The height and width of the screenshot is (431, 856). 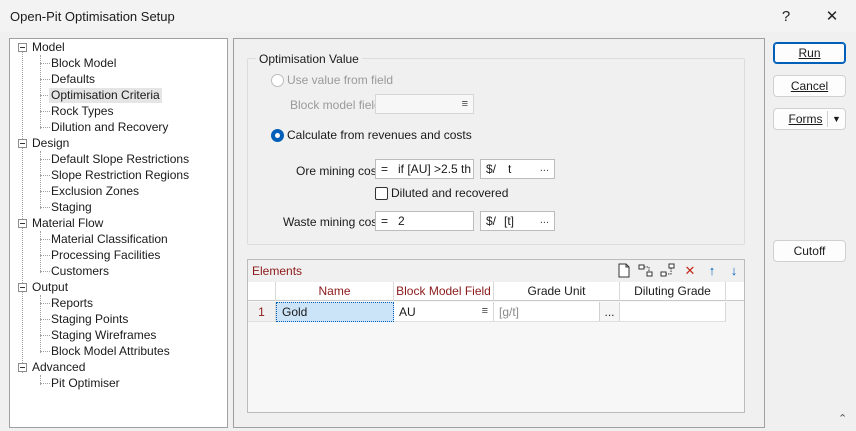 I want to click on tree-item-staging-points: Staging Points, so click(x=89, y=319).